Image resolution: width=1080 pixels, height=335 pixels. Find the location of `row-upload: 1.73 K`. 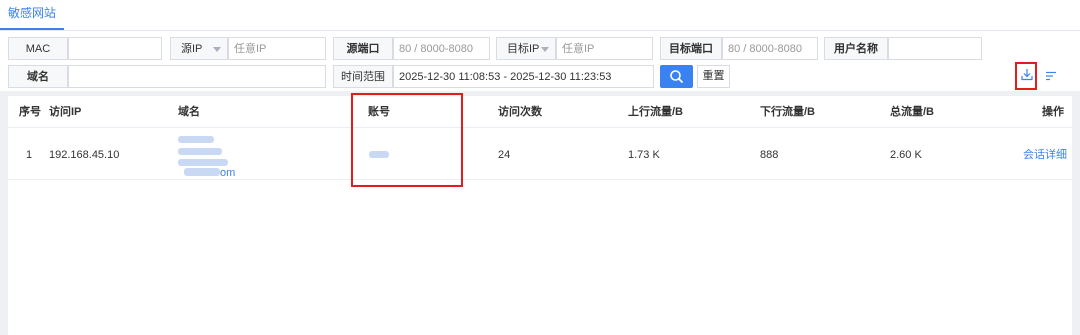

row-upload: 1.73 K is located at coordinates (644, 155).